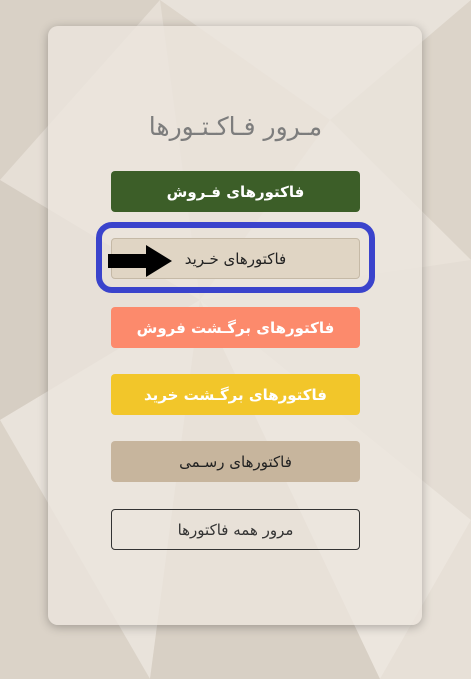 The image size is (471, 679). I want to click on purchase-return-invoices-button: فاکتورهای برگـشت خرید, so click(235, 394).